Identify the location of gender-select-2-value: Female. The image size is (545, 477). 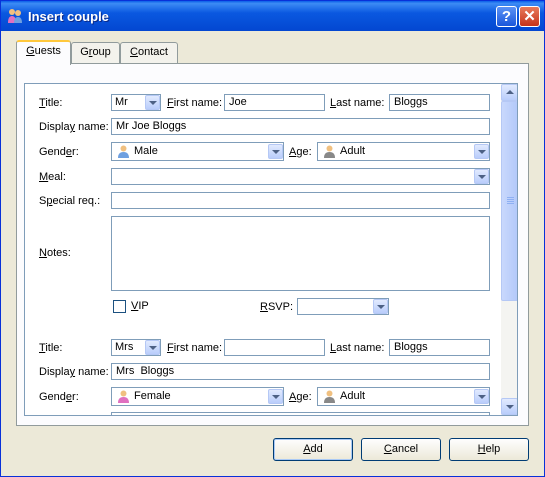
(152, 396).